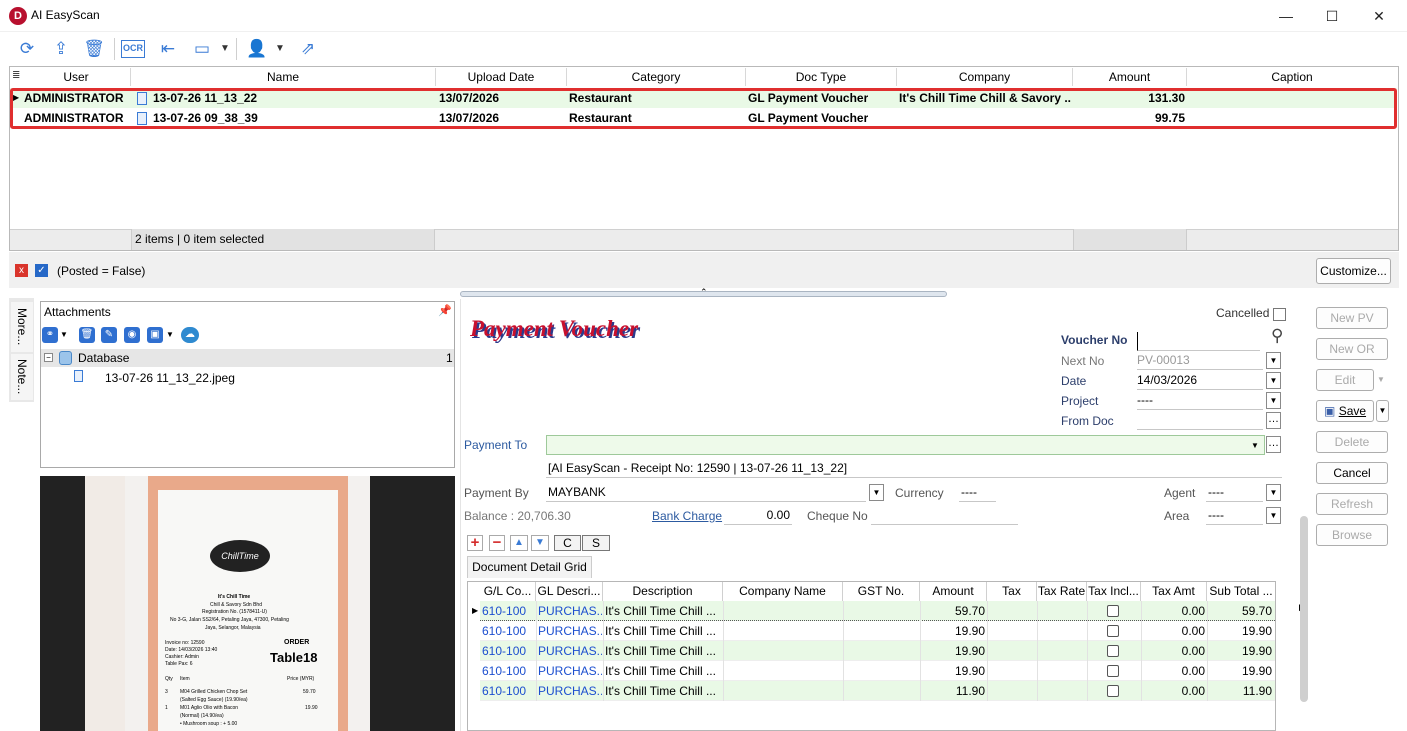  Describe the element at coordinates (706, 492) in the screenshot. I see `payment-by-select: MAYBANK` at that location.